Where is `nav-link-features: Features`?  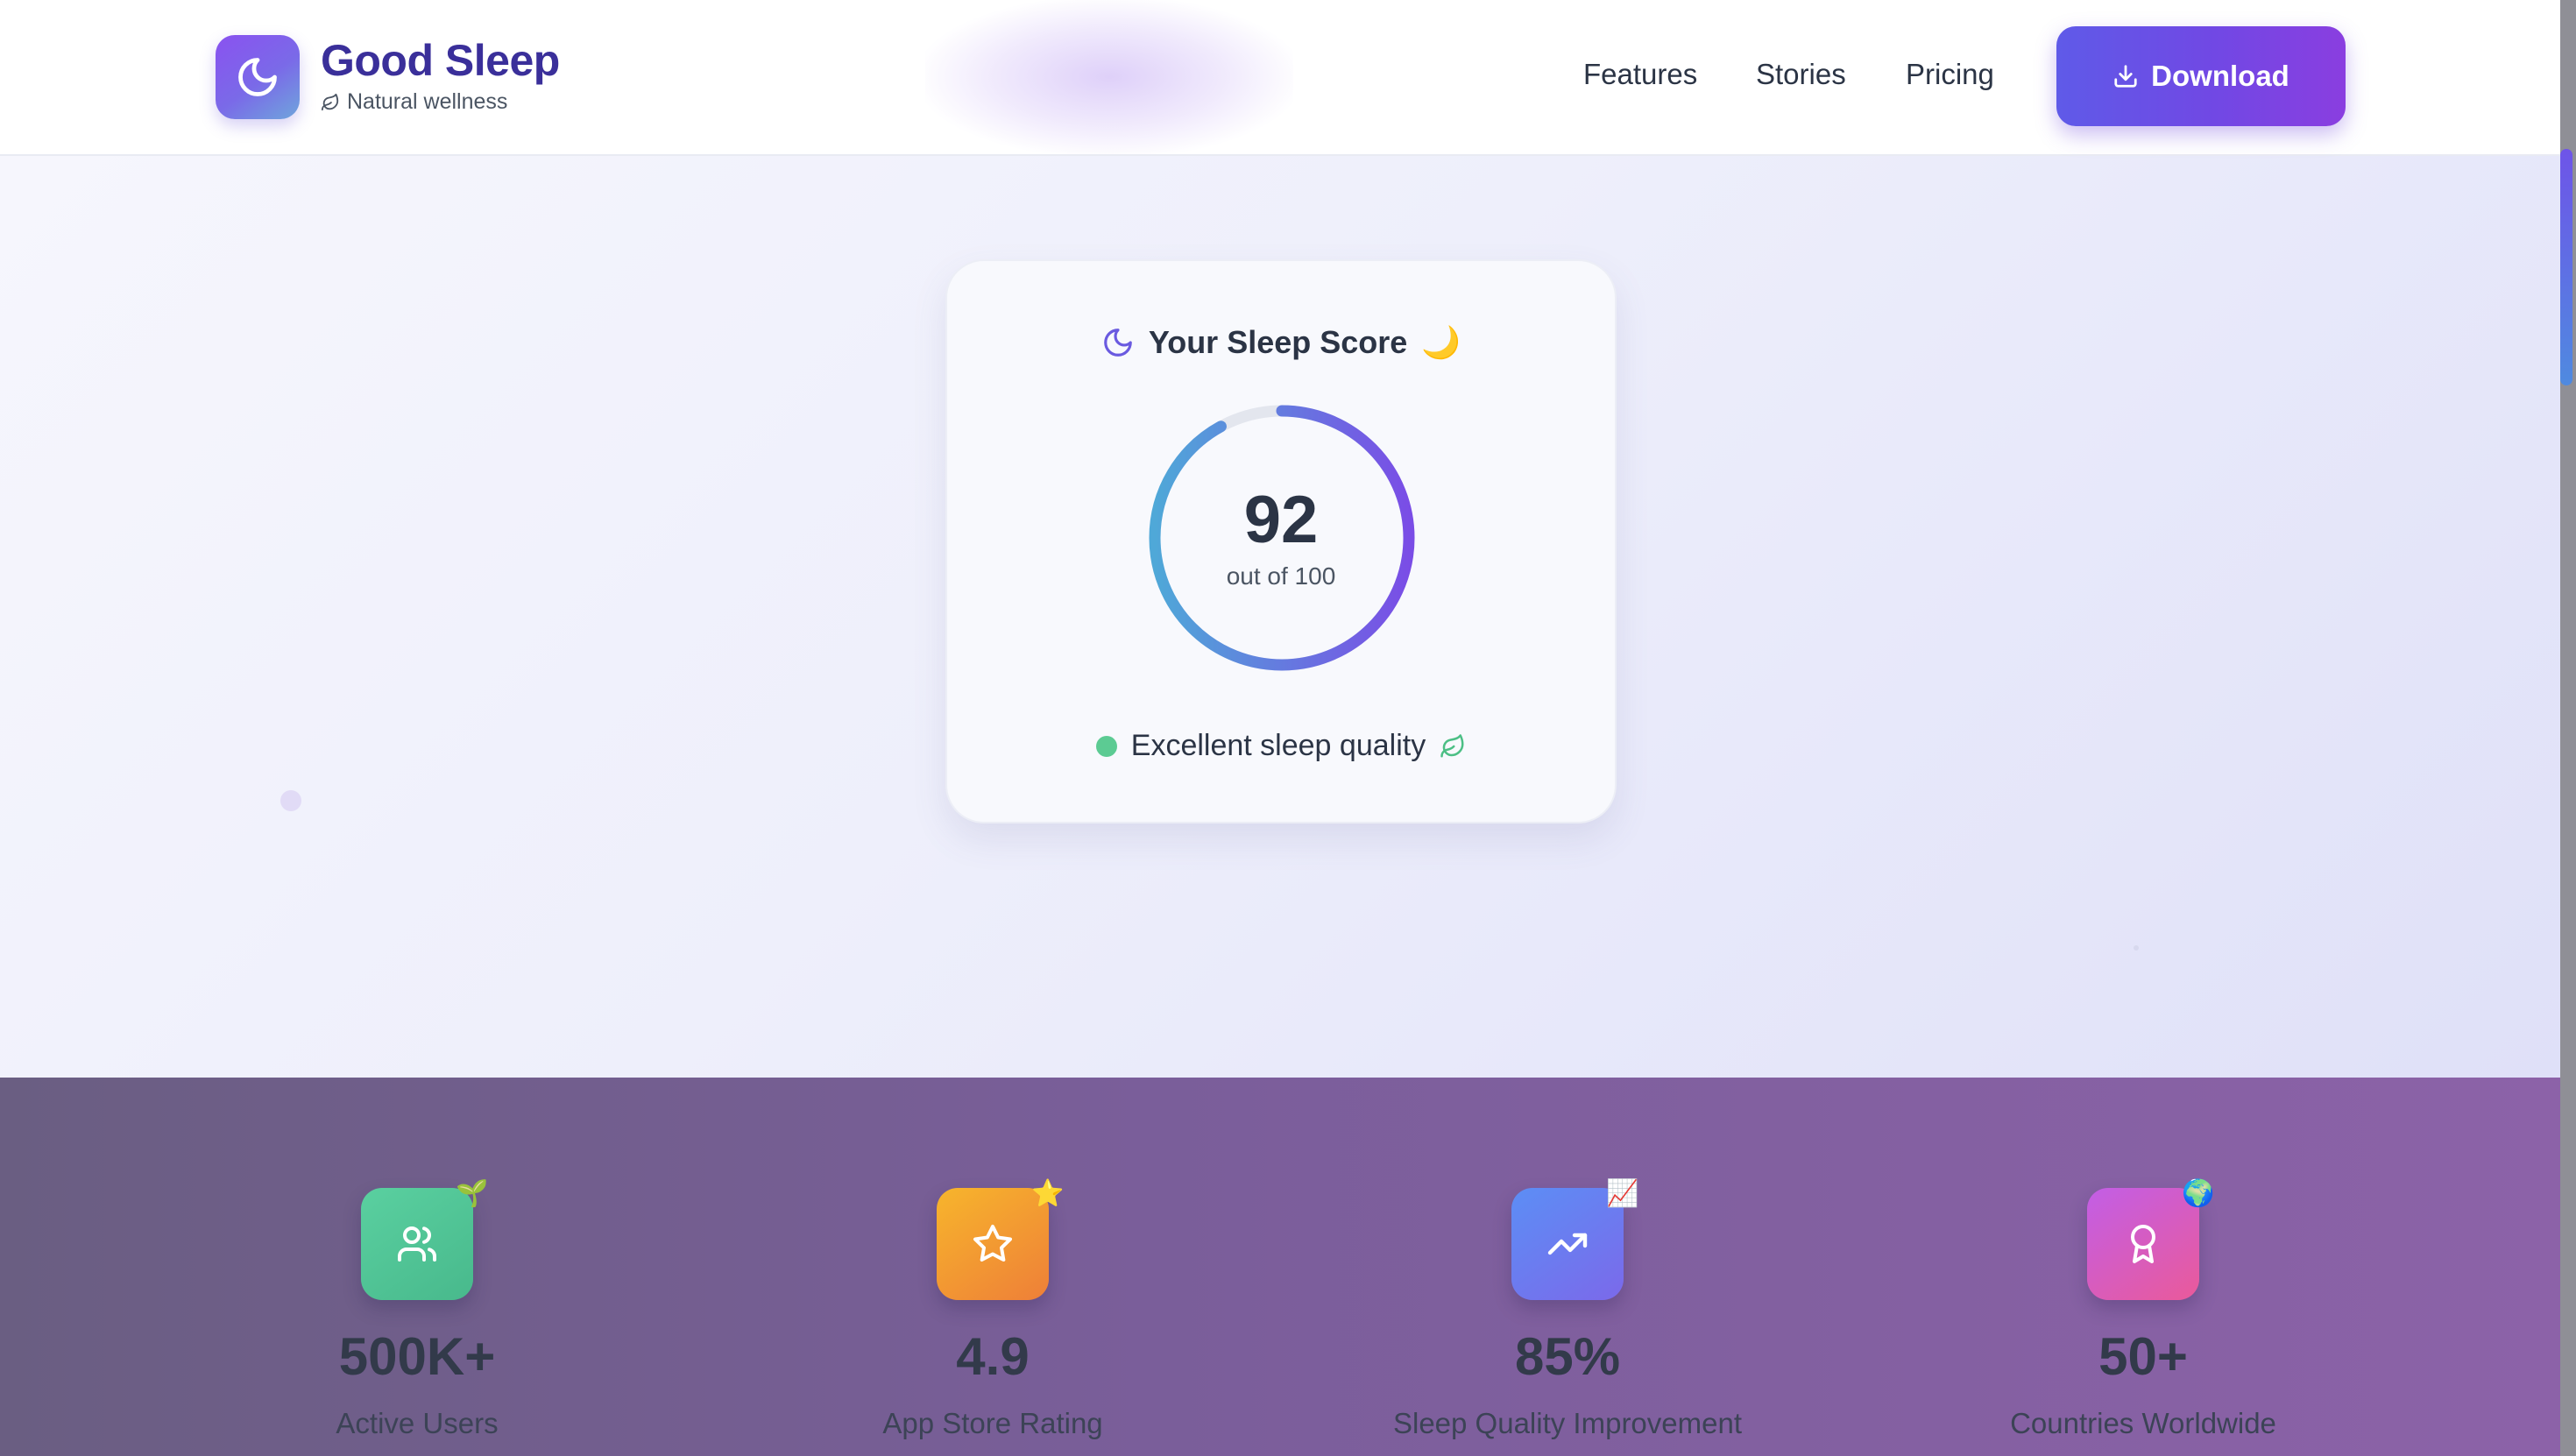 nav-link-features: Features is located at coordinates (1640, 74).